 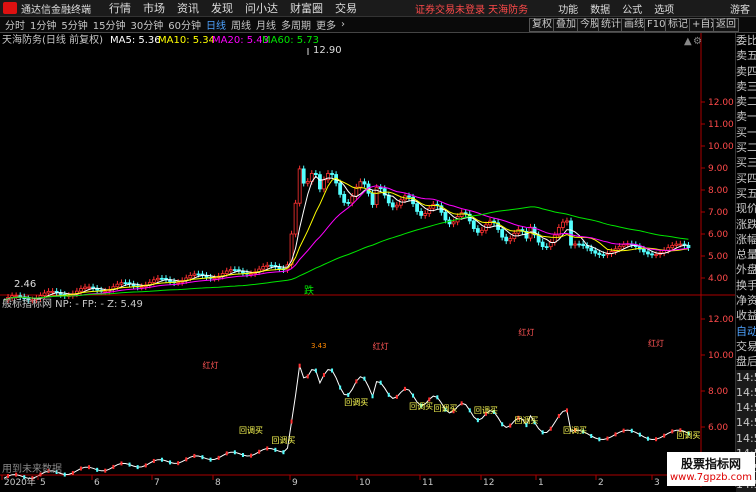 I want to click on menu-discover: 发现, so click(x=222, y=8).